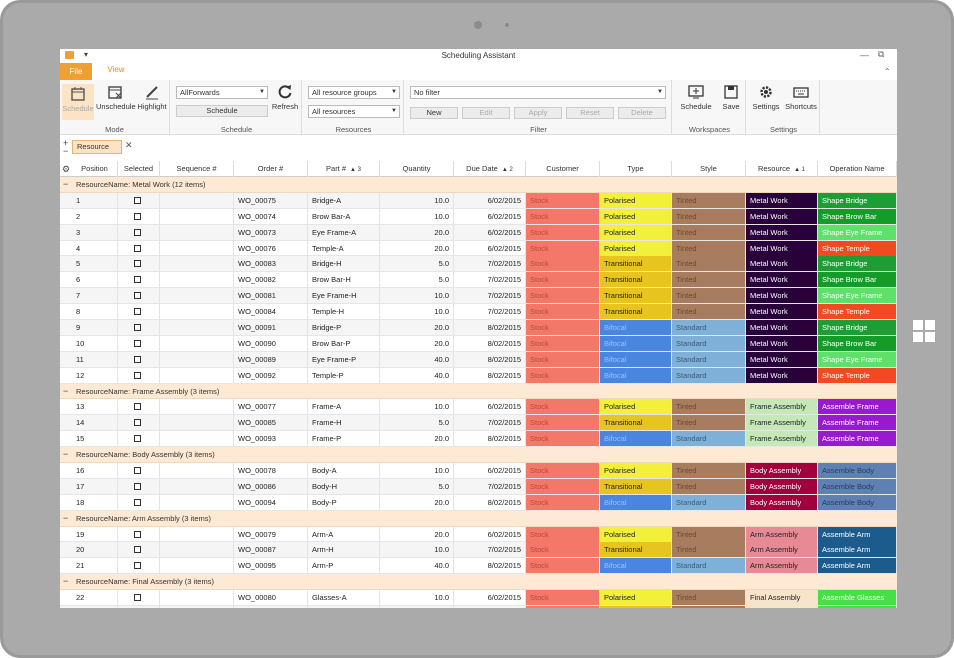 The height and width of the screenshot is (658, 954). I want to click on group-row: − ResourceName: Final Assembly (3 items), so click(478, 582).